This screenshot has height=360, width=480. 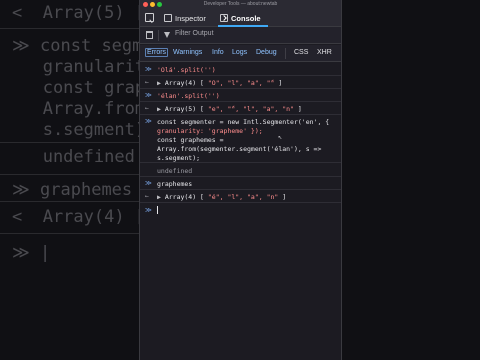 I want to click on console-prompt-row: ≫, so click(x=240, y=210).